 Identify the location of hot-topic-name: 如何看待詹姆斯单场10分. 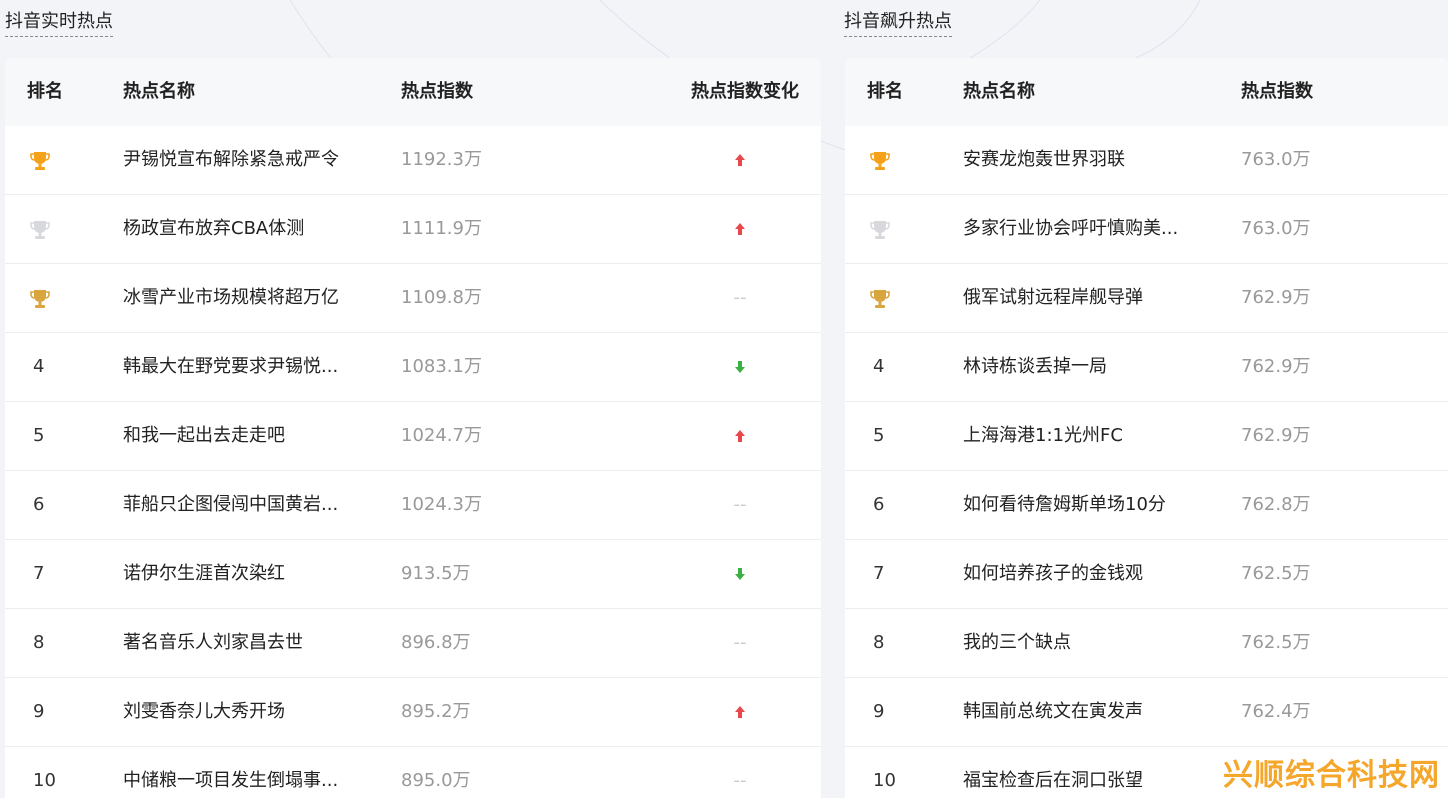
(1093, 505).